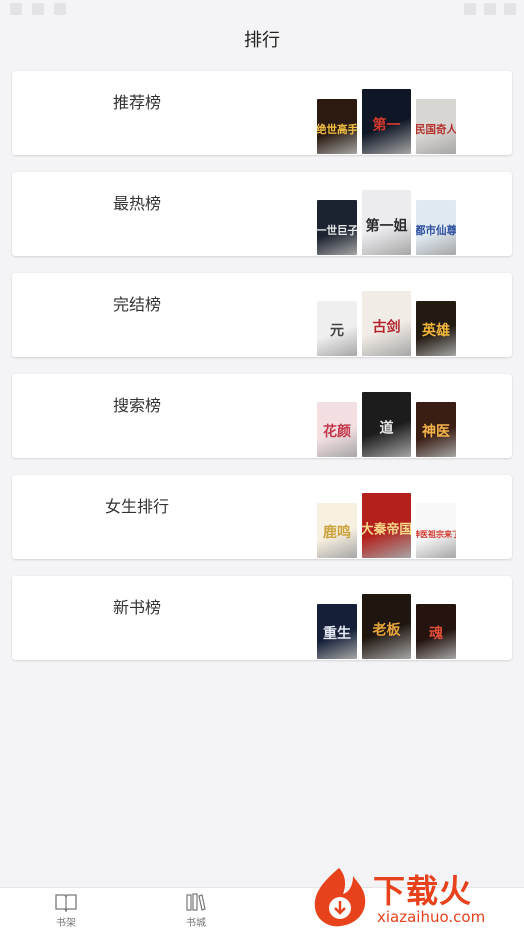  I want to click on book-cover: 绝世高手, so click(337, 126).